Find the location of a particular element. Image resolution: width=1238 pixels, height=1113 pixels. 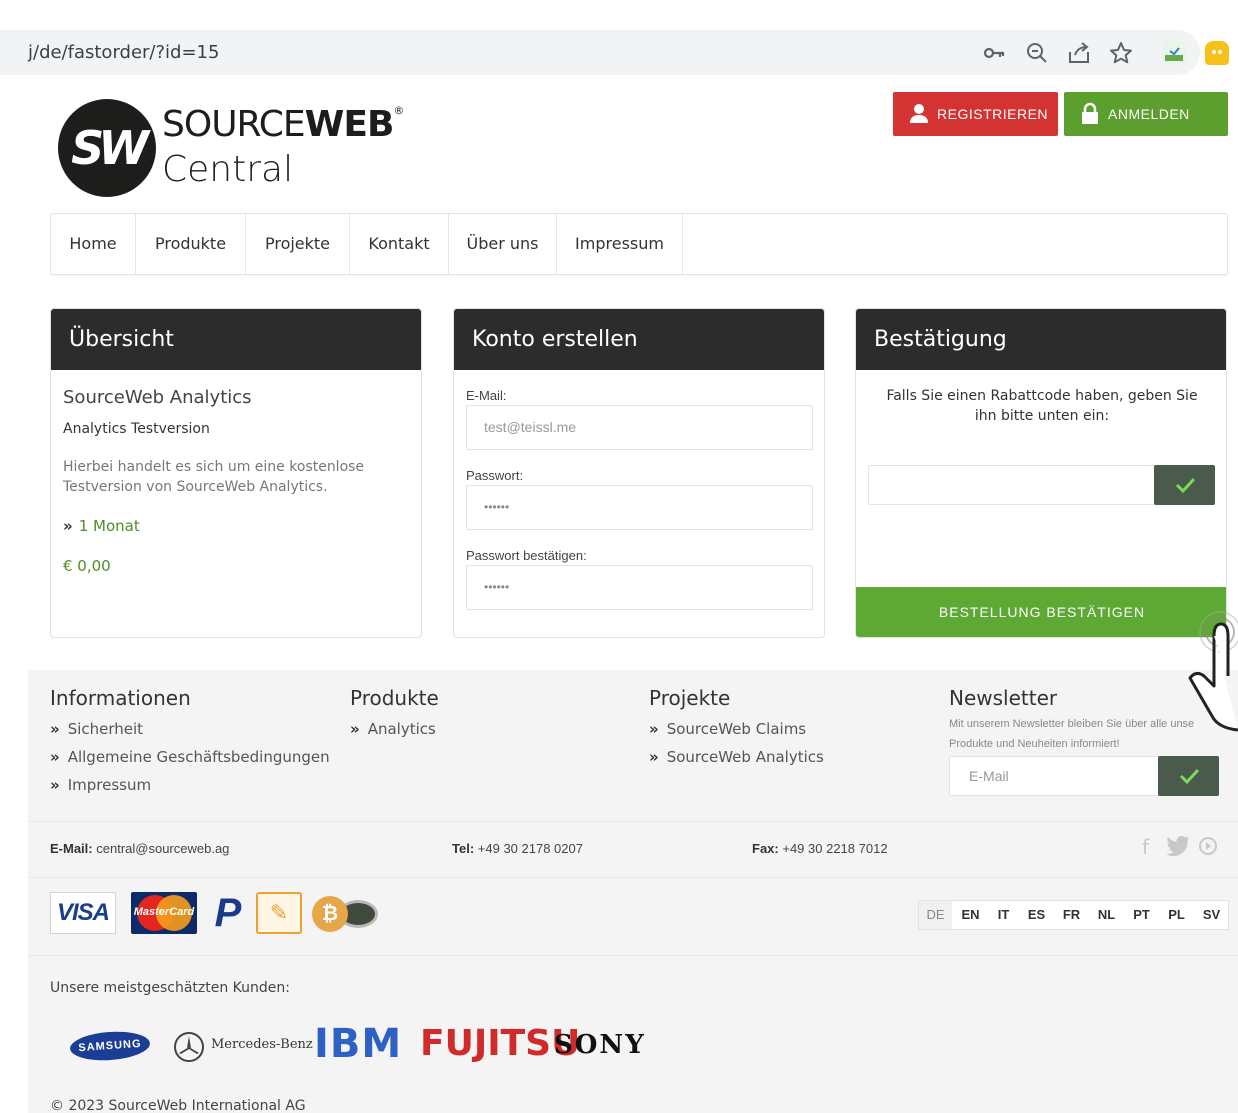

lang-nl: NL is located at coordinates (1106, 915).